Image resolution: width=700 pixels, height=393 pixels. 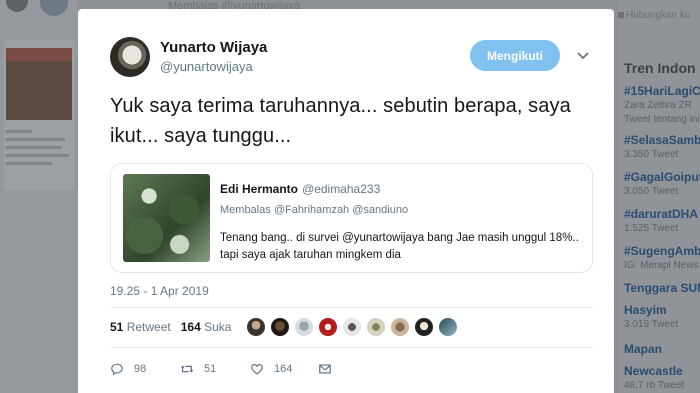 What do you see at coordinates (39, 196) in the screenshot?
I see `background-left-column` at bounding box center [39, 196].